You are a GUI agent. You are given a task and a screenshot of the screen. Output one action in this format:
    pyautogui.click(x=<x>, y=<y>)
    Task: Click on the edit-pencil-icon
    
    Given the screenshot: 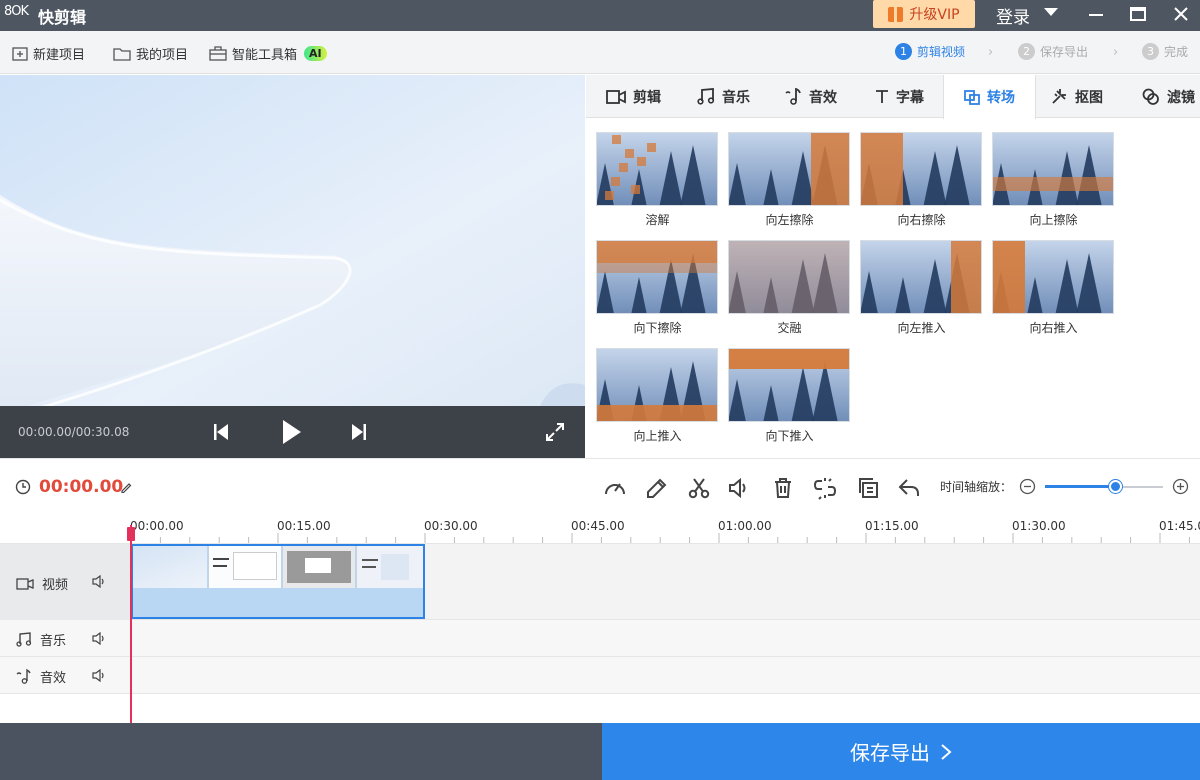 What is the action you would take?
    pyautogui.click(x=126, y=487)
    